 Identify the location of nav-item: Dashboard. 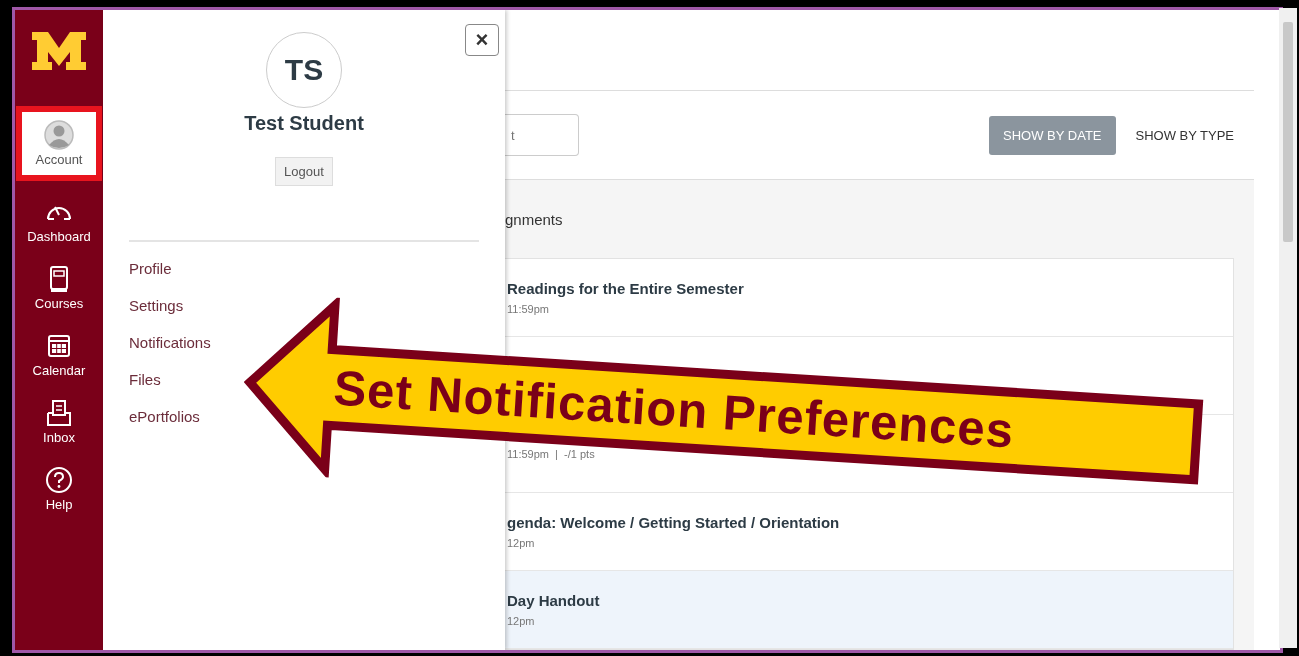
(59, 220).